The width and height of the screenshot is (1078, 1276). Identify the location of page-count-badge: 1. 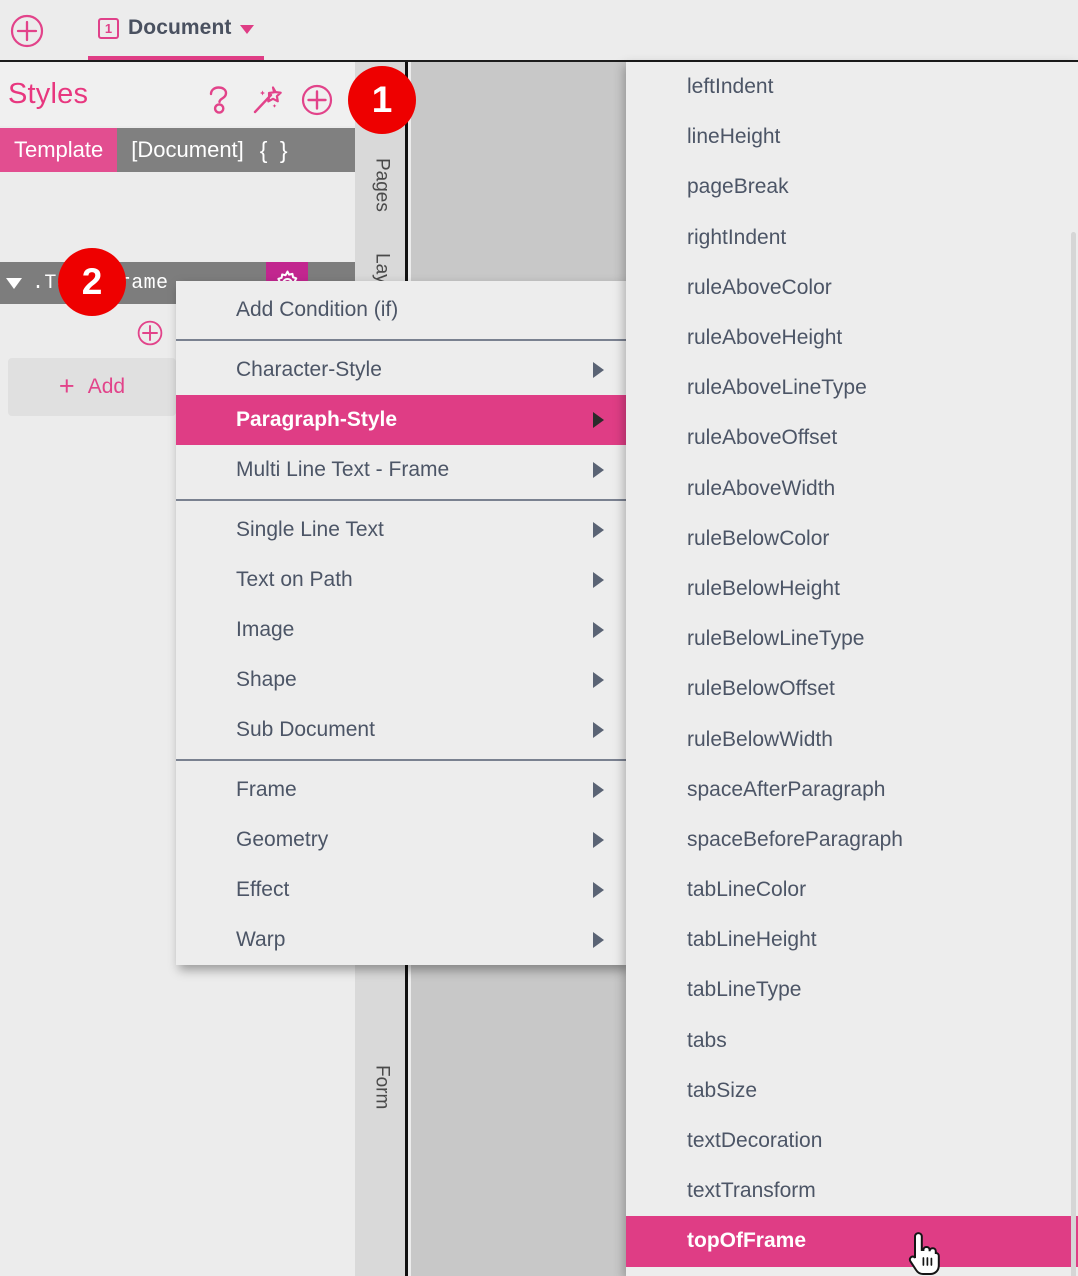
(108, 28).